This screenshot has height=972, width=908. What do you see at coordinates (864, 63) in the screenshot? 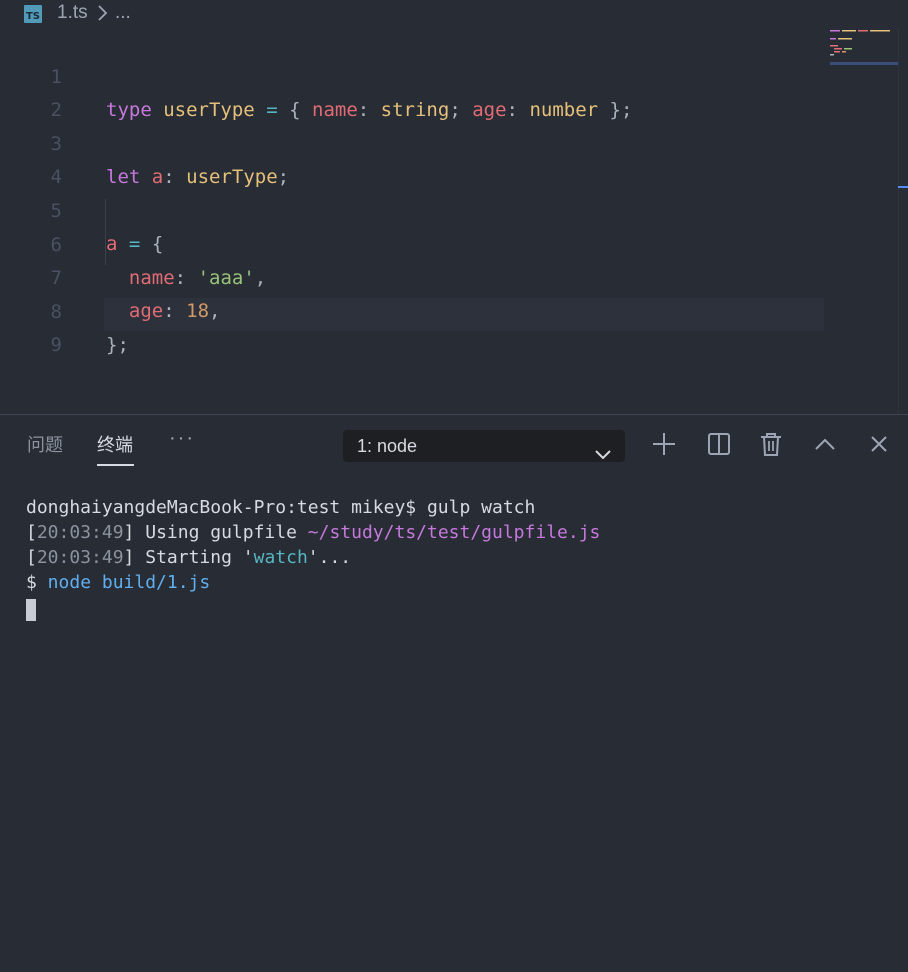
I see `minimap-slider` at bounding box center [864, 63].